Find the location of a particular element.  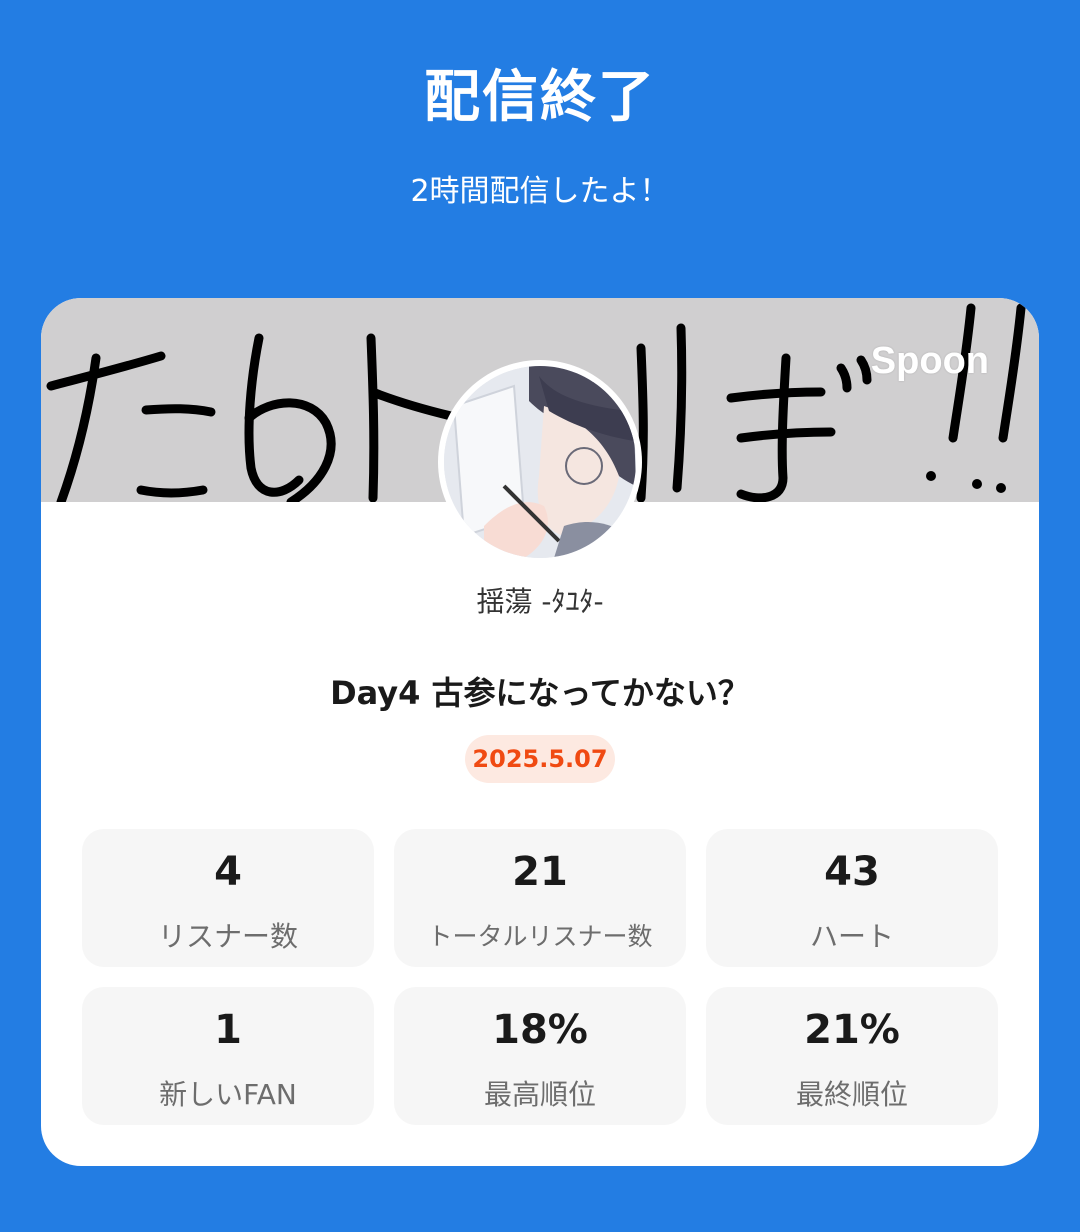

stat-final-rank: 21% 最終順位 is located at coordinates (852, 1056).